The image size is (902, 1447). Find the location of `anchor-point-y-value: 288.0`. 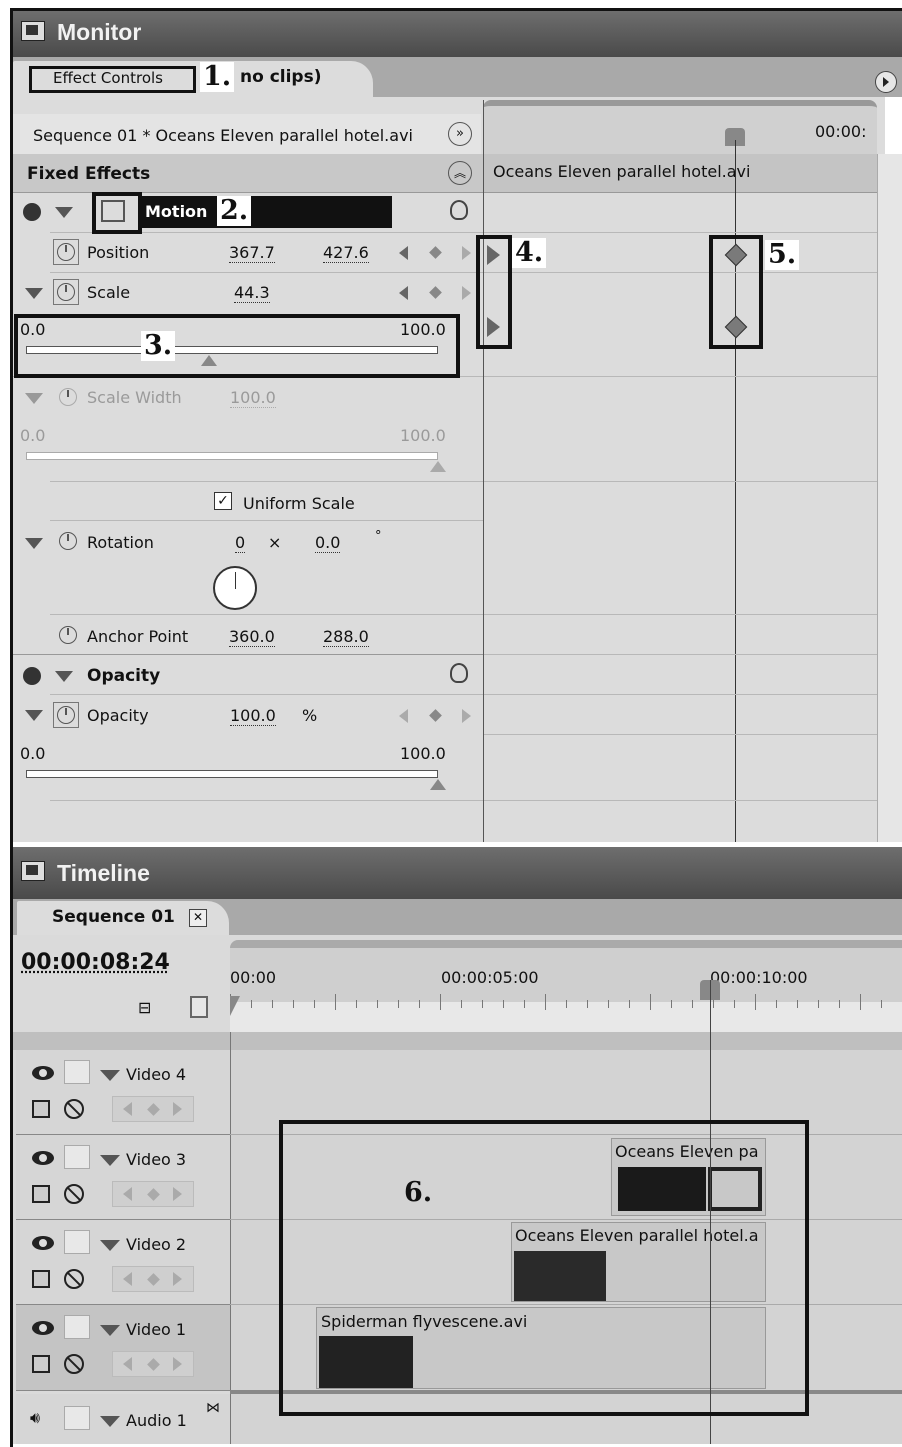

anchor-point-y-value: 288.0 is located at coordinates (346, 637).